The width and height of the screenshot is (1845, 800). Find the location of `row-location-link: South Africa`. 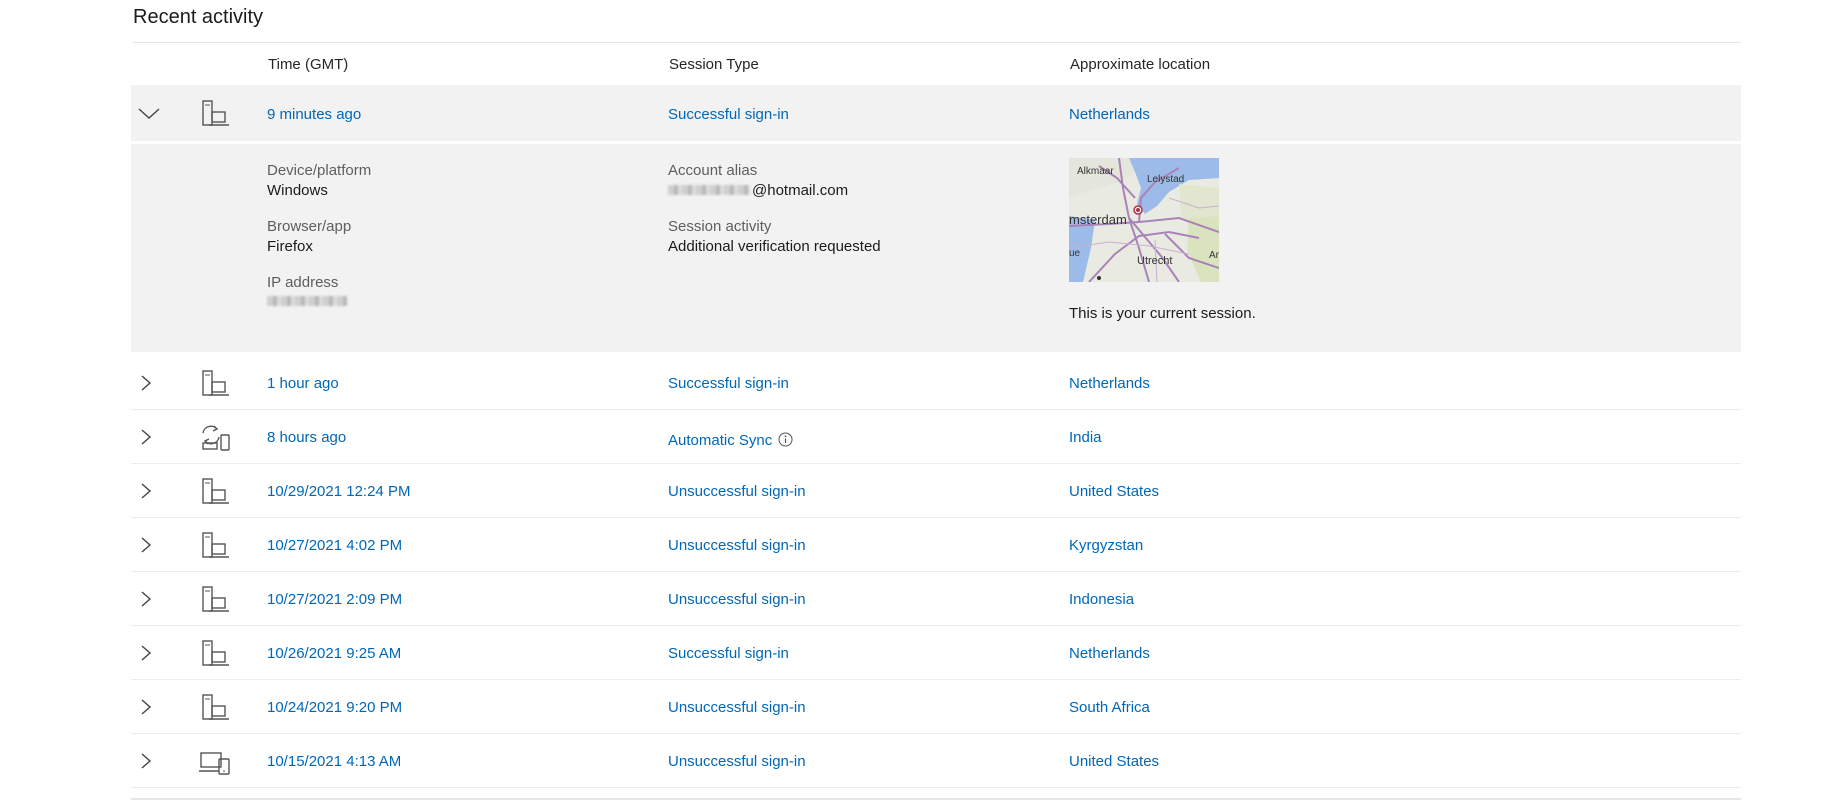

row-location-link: South Africa is located at coordinates (1109, 707).